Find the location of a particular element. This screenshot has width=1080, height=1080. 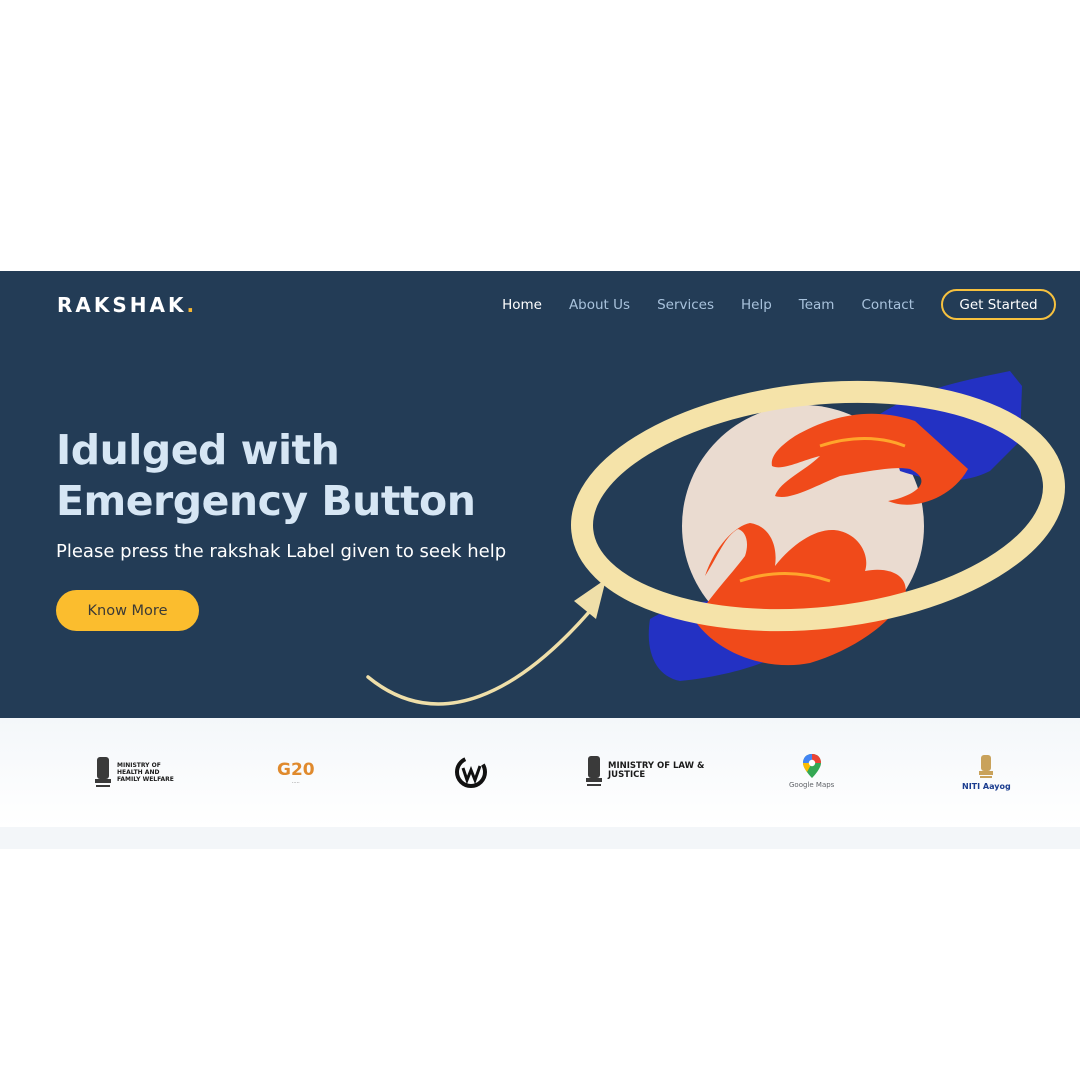

nav-help: Help is located at coordinates (756, 305).